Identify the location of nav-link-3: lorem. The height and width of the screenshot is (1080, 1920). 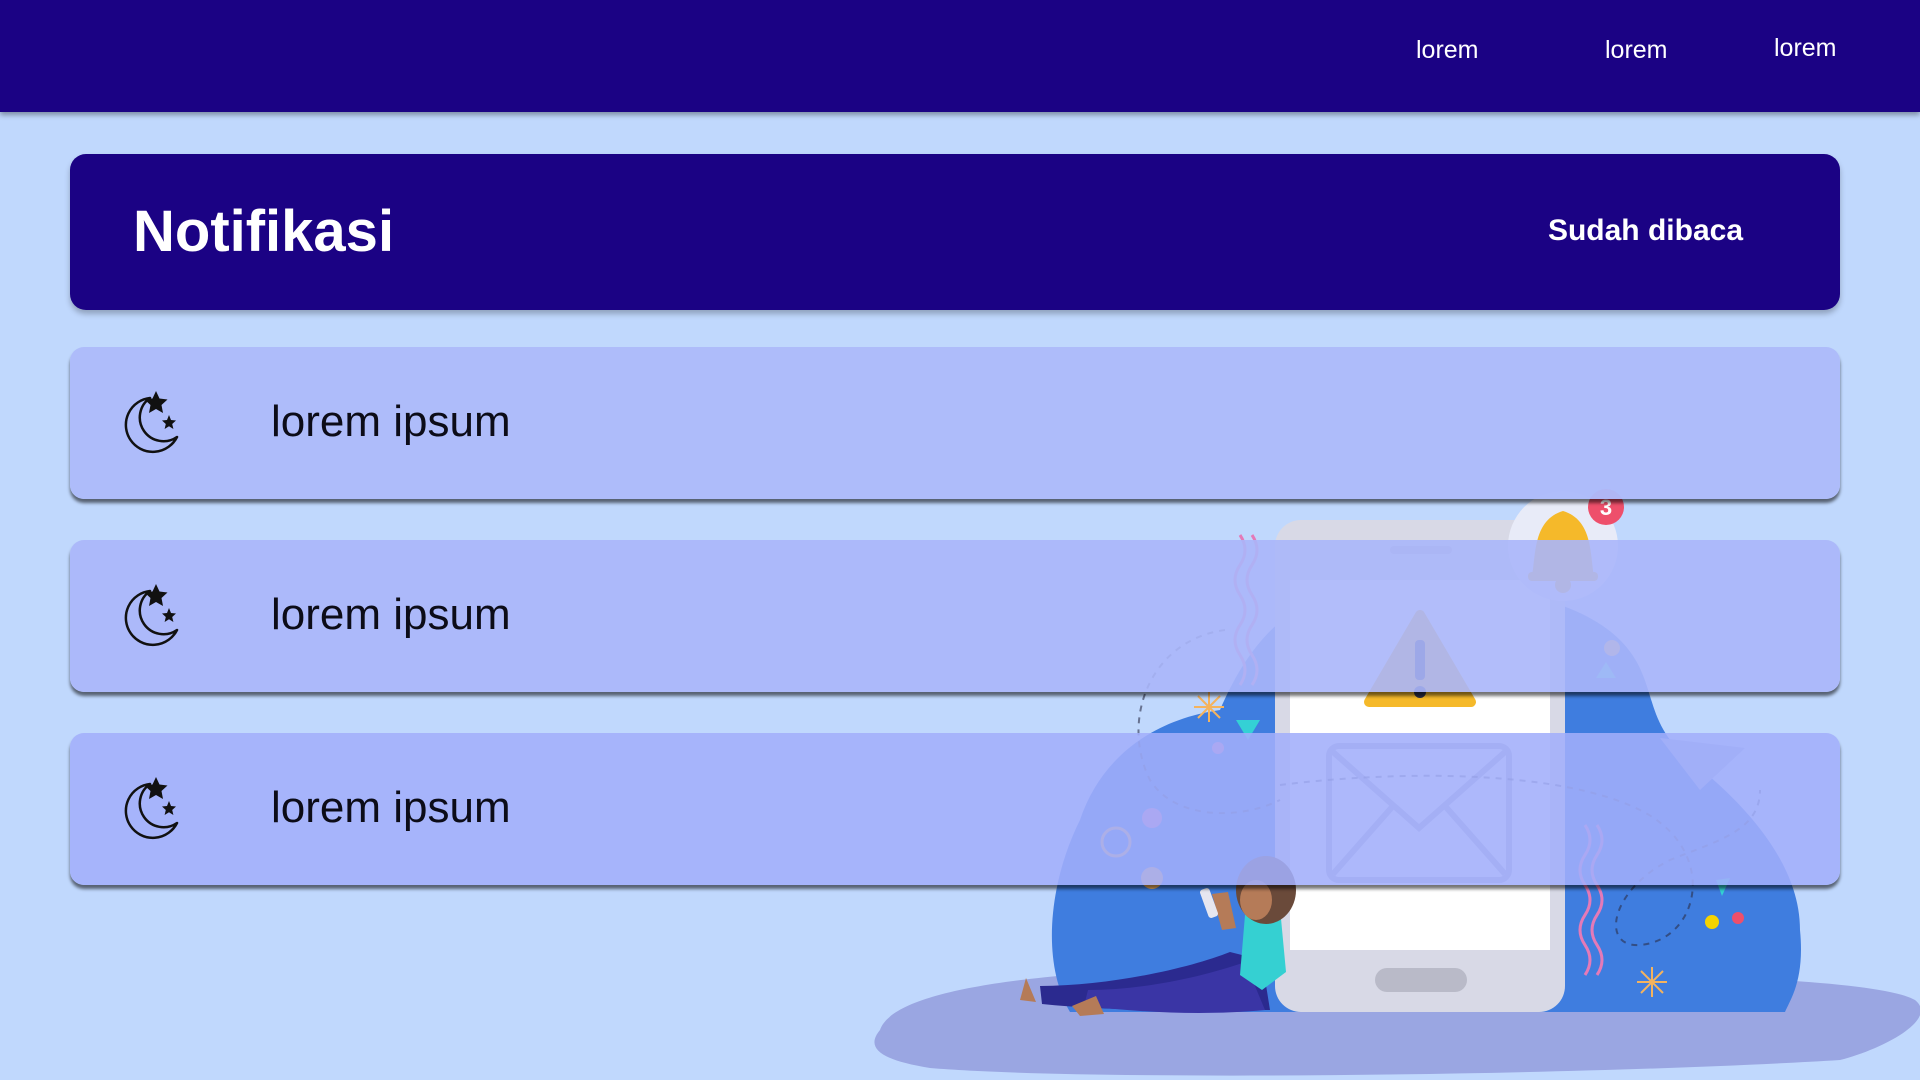
(1805, 48).